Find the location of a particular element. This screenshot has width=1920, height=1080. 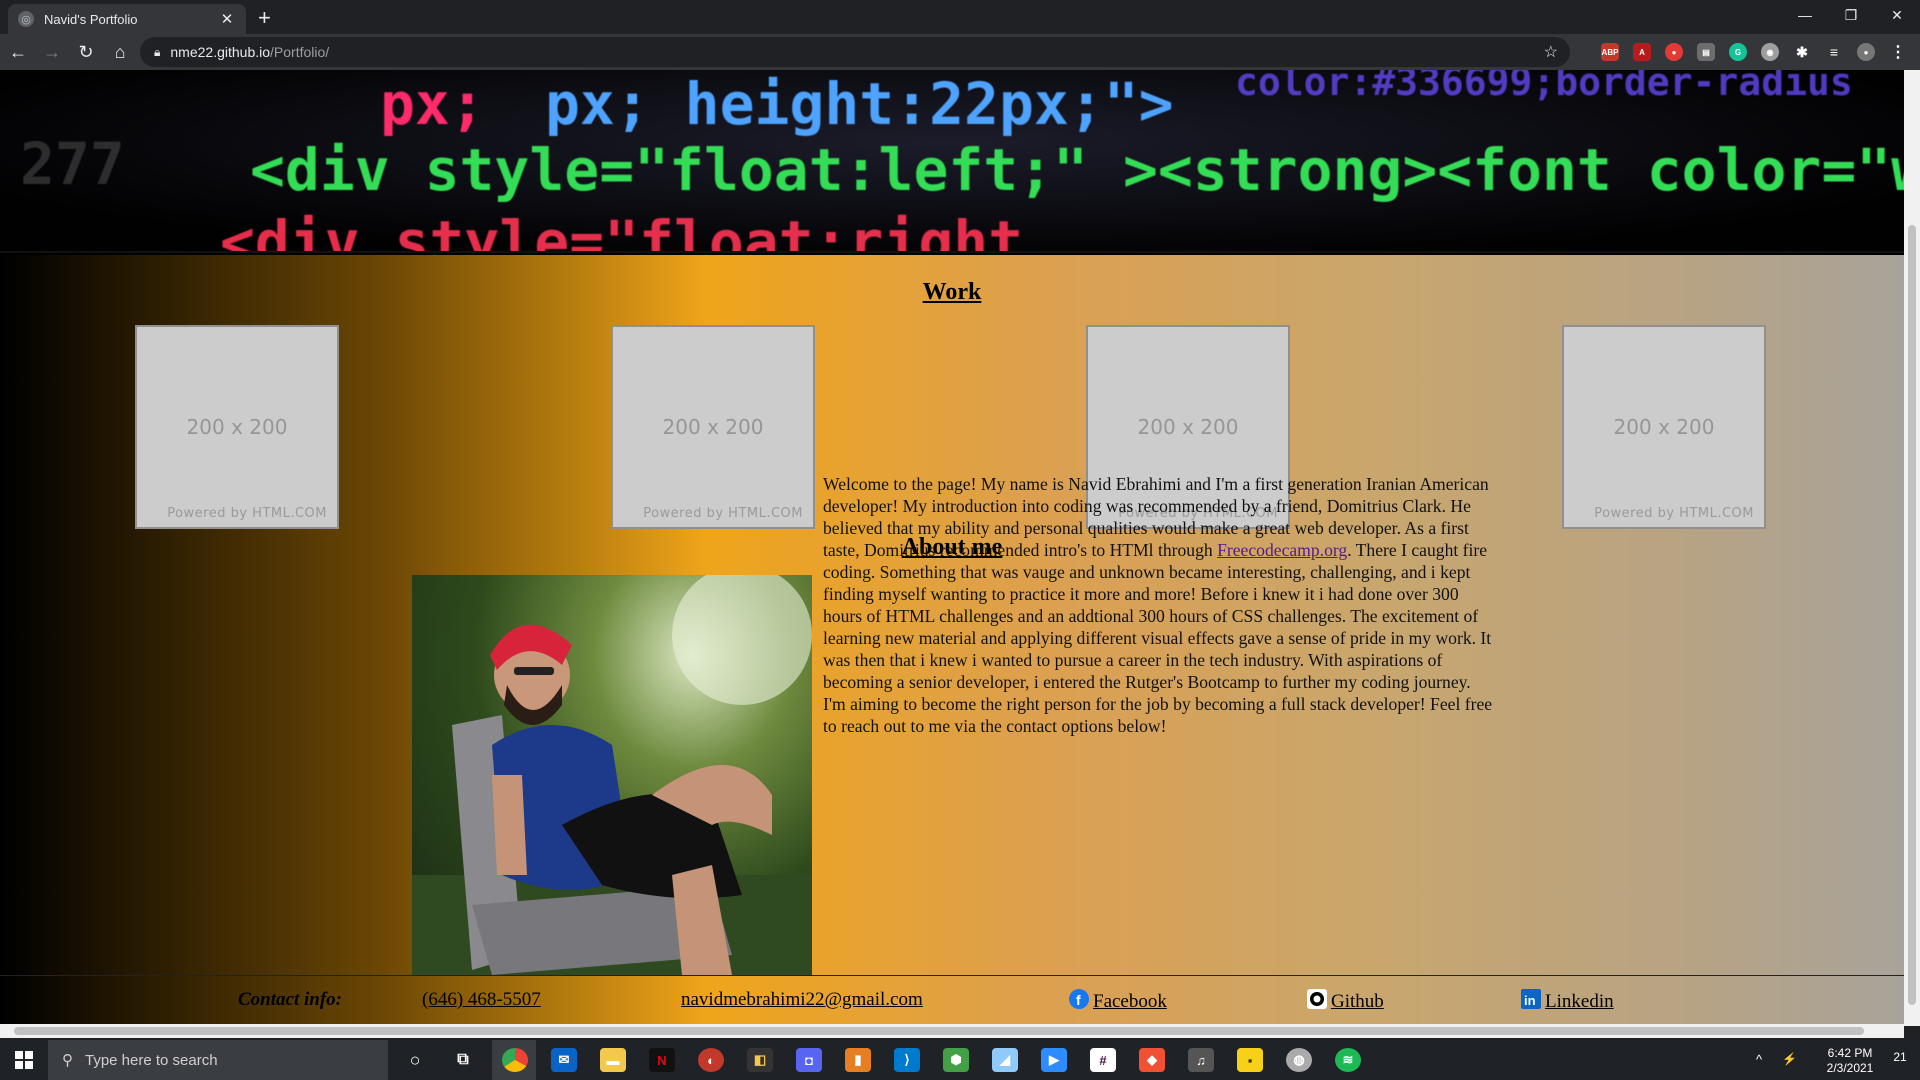

contact-label: Contact info: is located at coordinates (290, 999).